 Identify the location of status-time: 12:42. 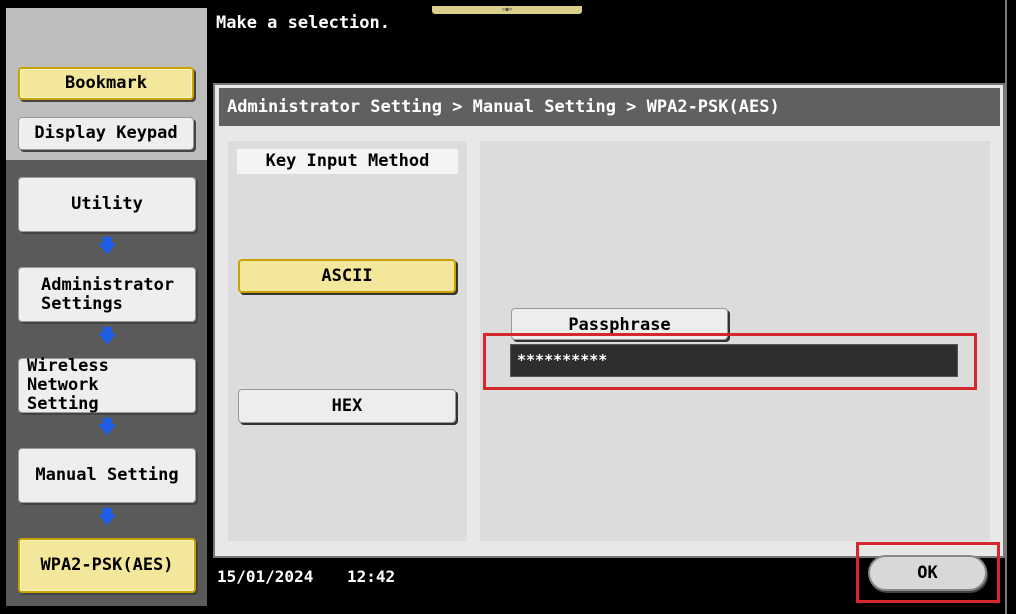
(371, 576).